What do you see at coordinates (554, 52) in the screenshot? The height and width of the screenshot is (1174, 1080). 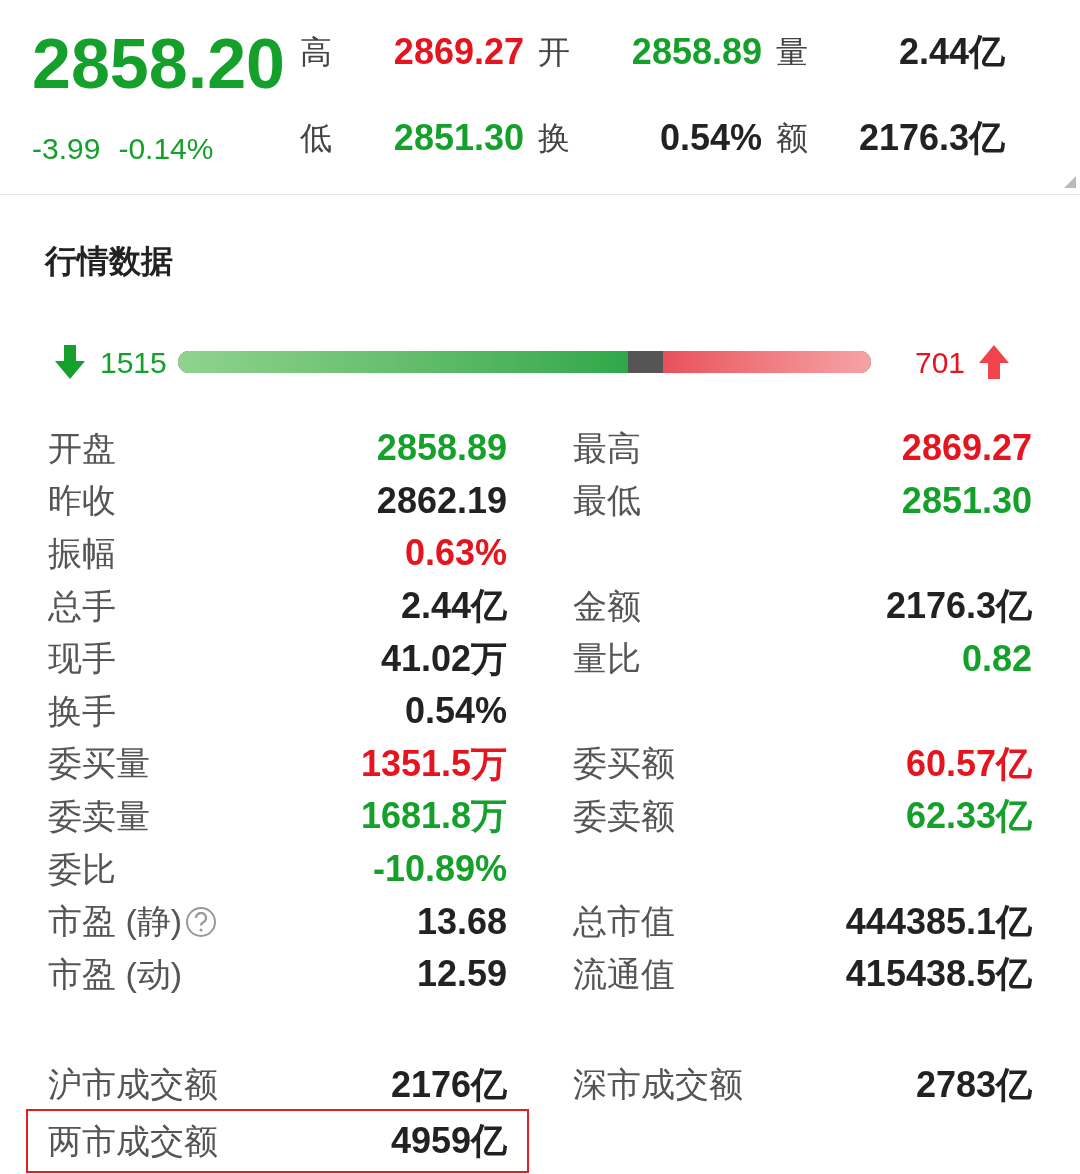 I see `stat-label: 开` at bounding box center [554, 52].